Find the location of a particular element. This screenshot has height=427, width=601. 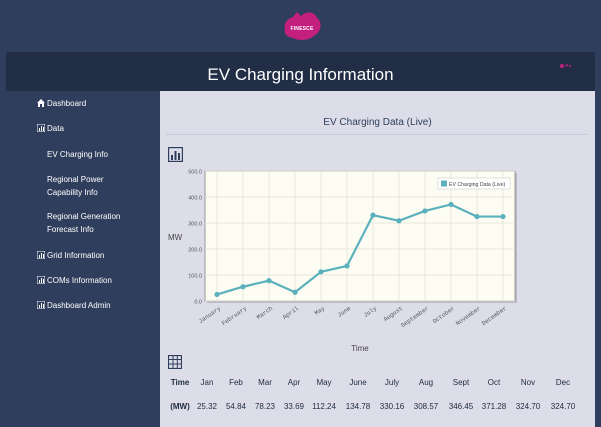

sidebar-subitem-regional-generation-forecast-info: Regional Generation Forecast Info is located at coordinates (84, 223).